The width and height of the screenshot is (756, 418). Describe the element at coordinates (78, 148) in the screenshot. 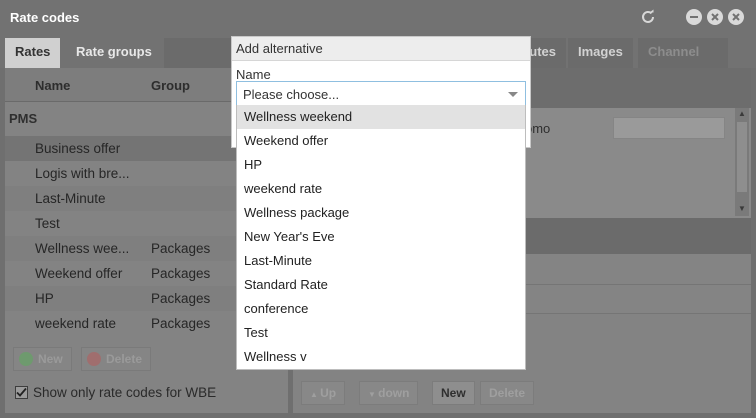

I see `row-name: Business offer` at that location.